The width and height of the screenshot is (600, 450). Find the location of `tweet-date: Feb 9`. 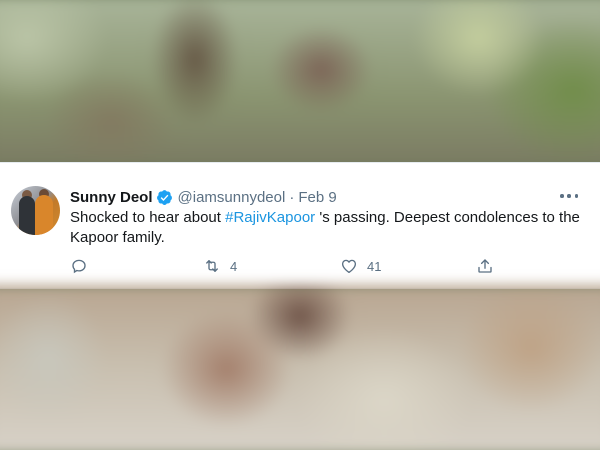

tweet-date: Feb 9 is located at coordinates (317, 197).